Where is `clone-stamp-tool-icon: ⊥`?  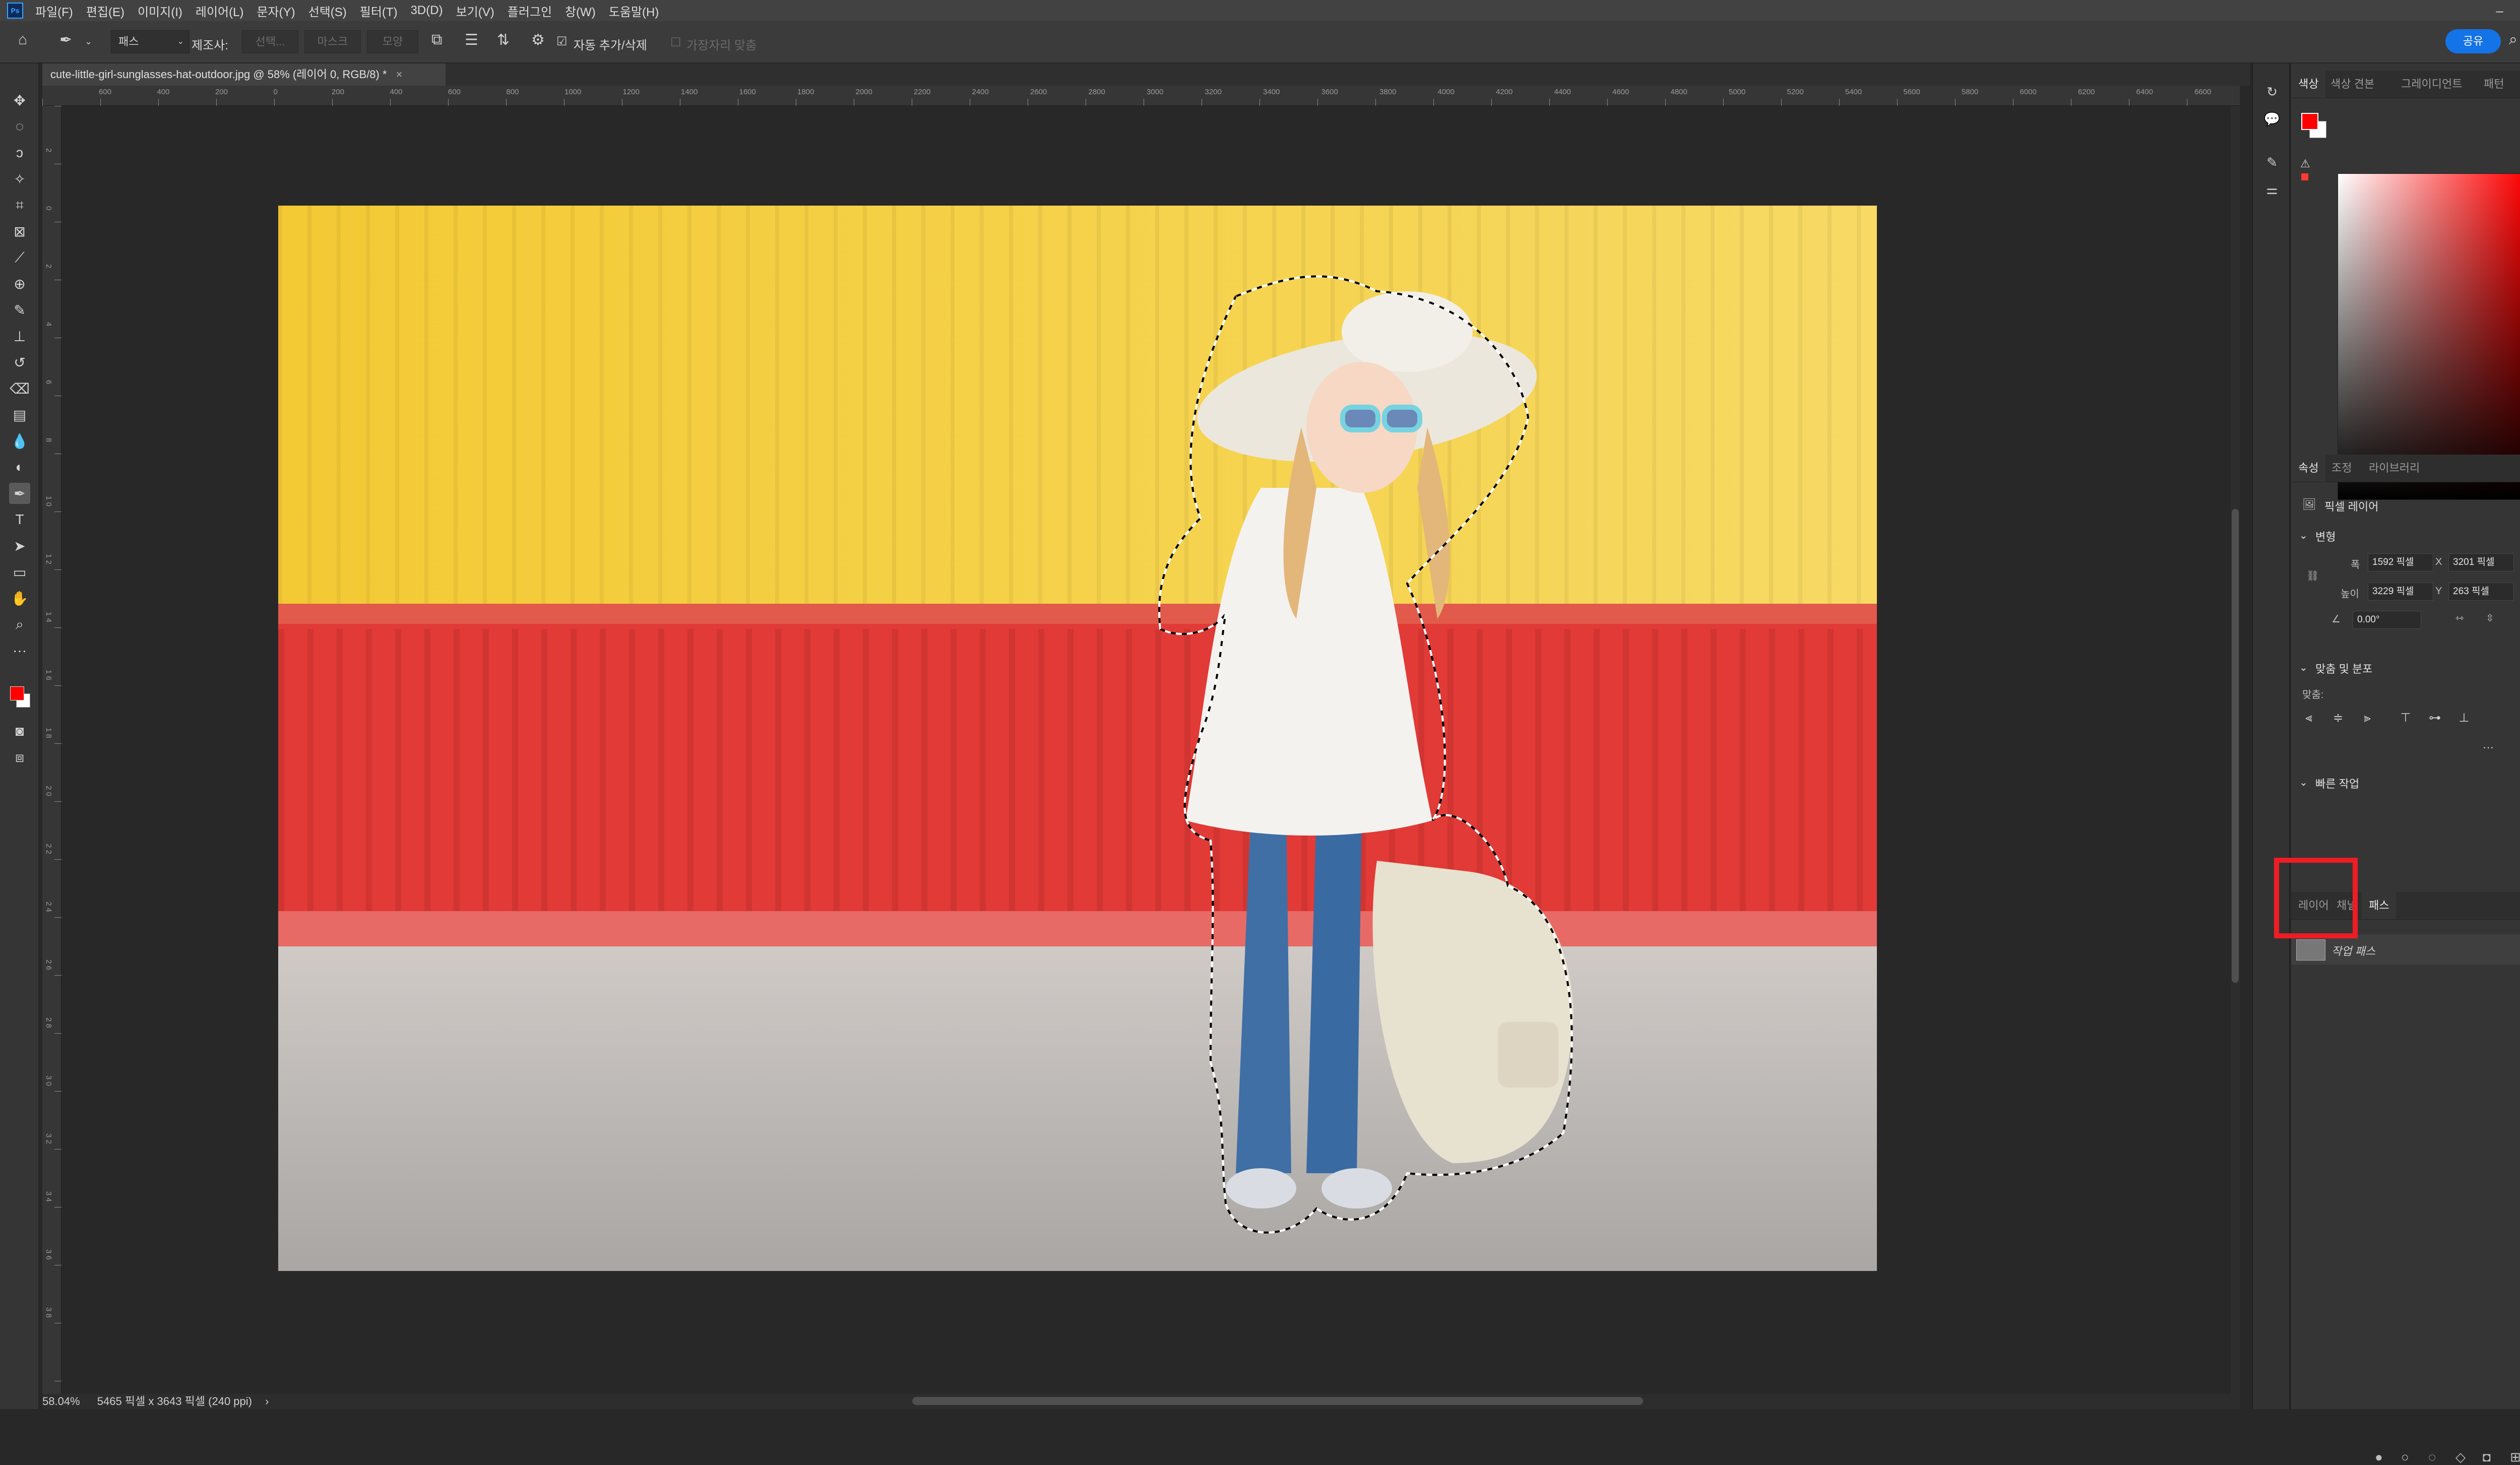
clone-stamp-tool-icon: ⊥ is located at coordinates (19, 336).